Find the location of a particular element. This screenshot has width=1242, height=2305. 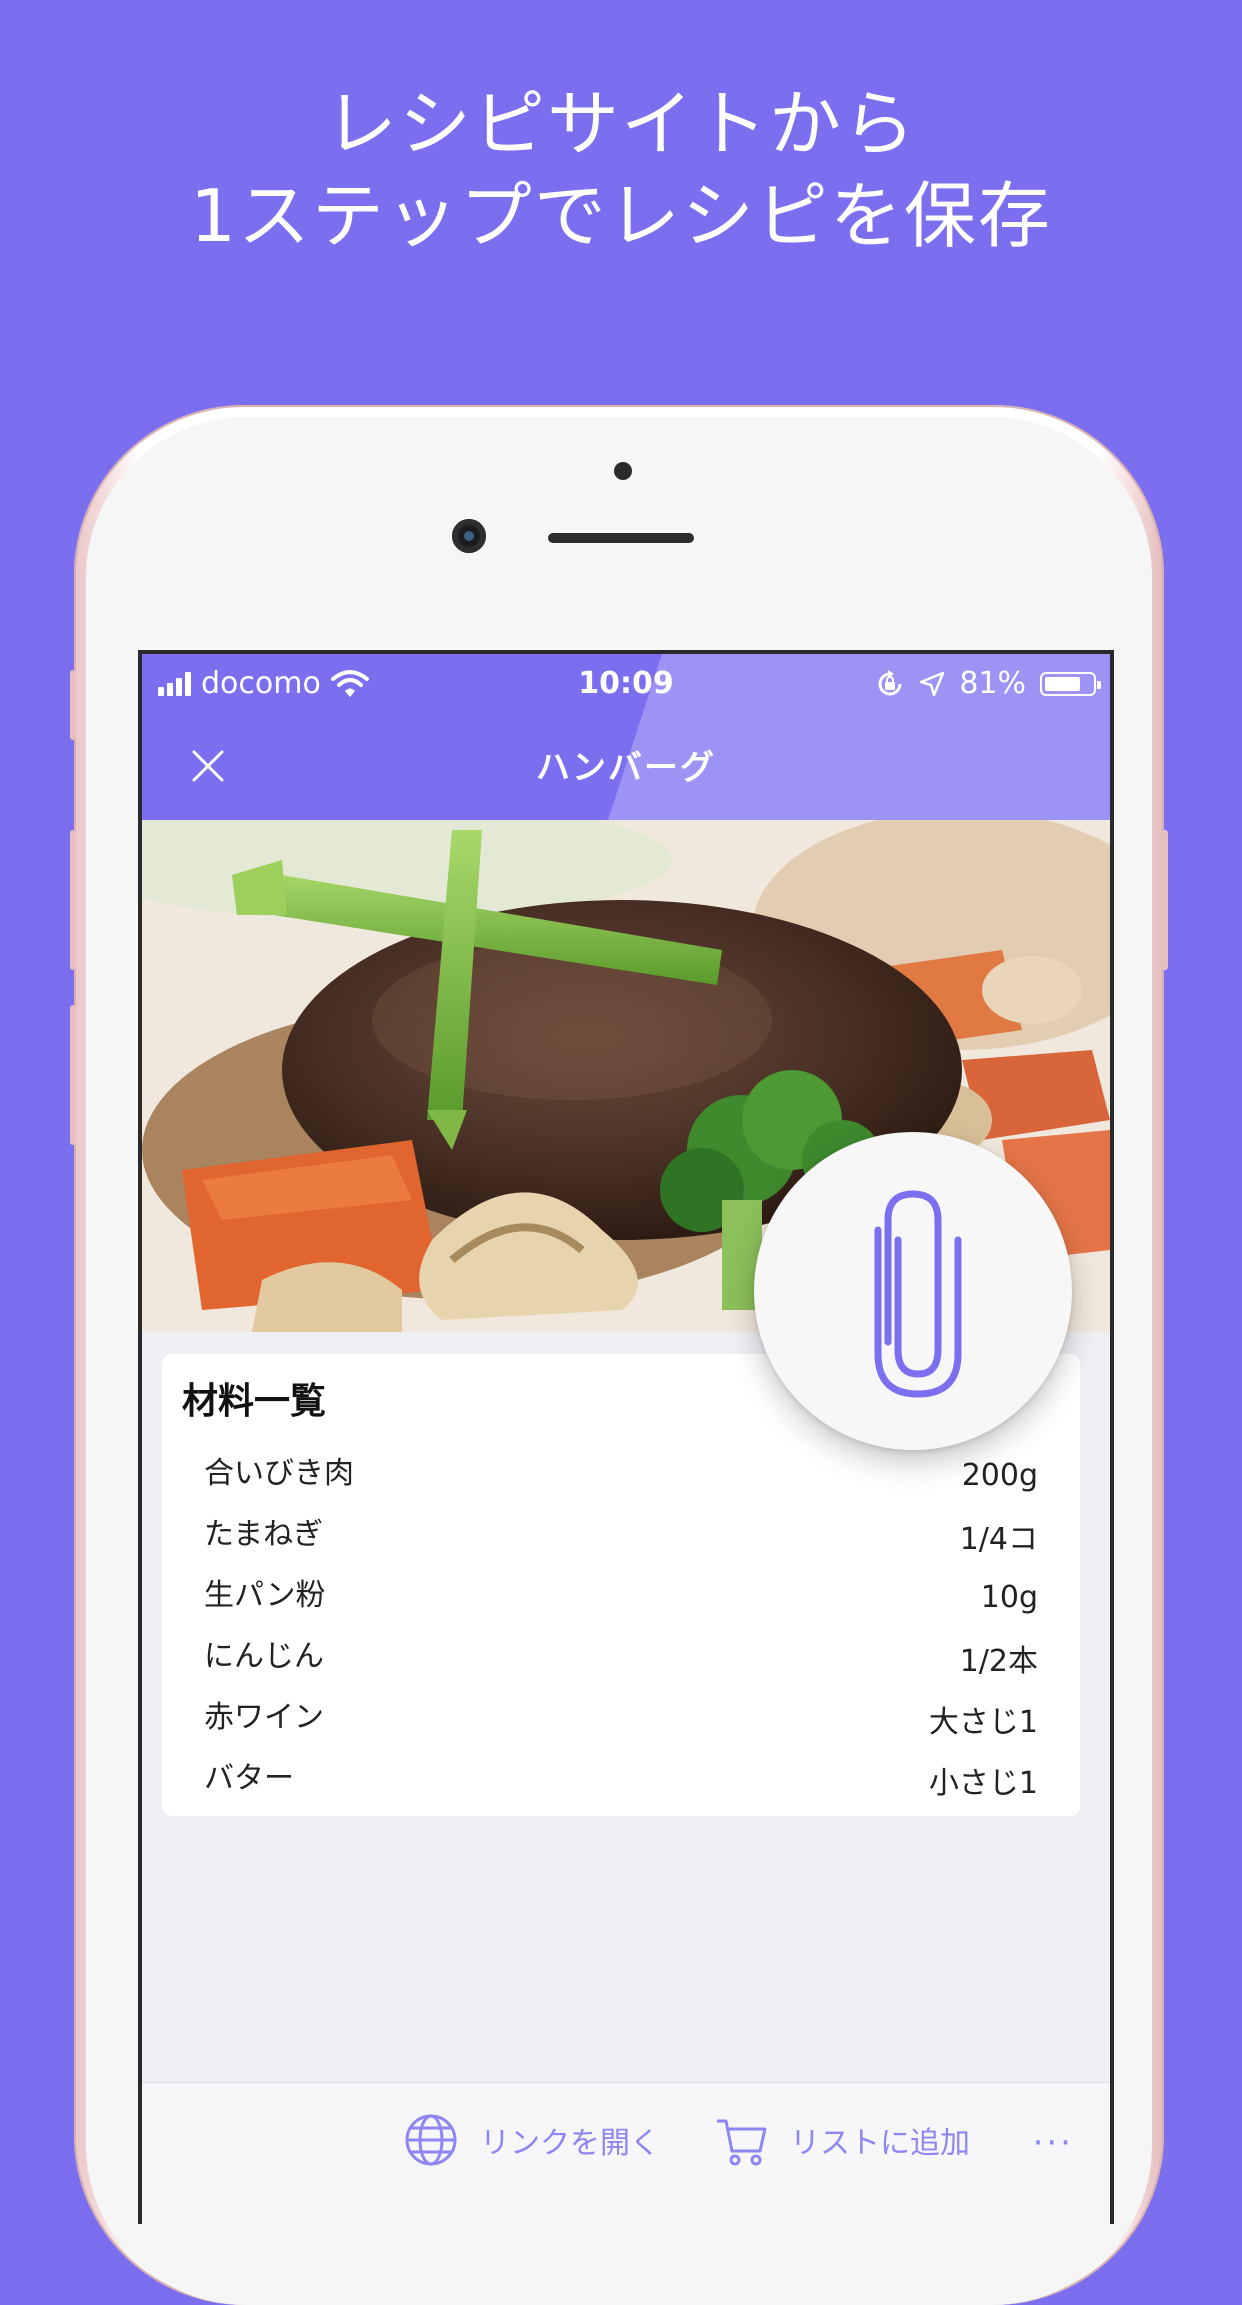

proximity-sensor is located at coordinates (623, 471).